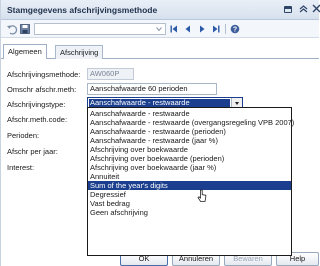 The image size is (320, 266). What do you see at coordinates (25, 29) in the screenshot?
I see `save-icon` at bounding box center [25, 29].